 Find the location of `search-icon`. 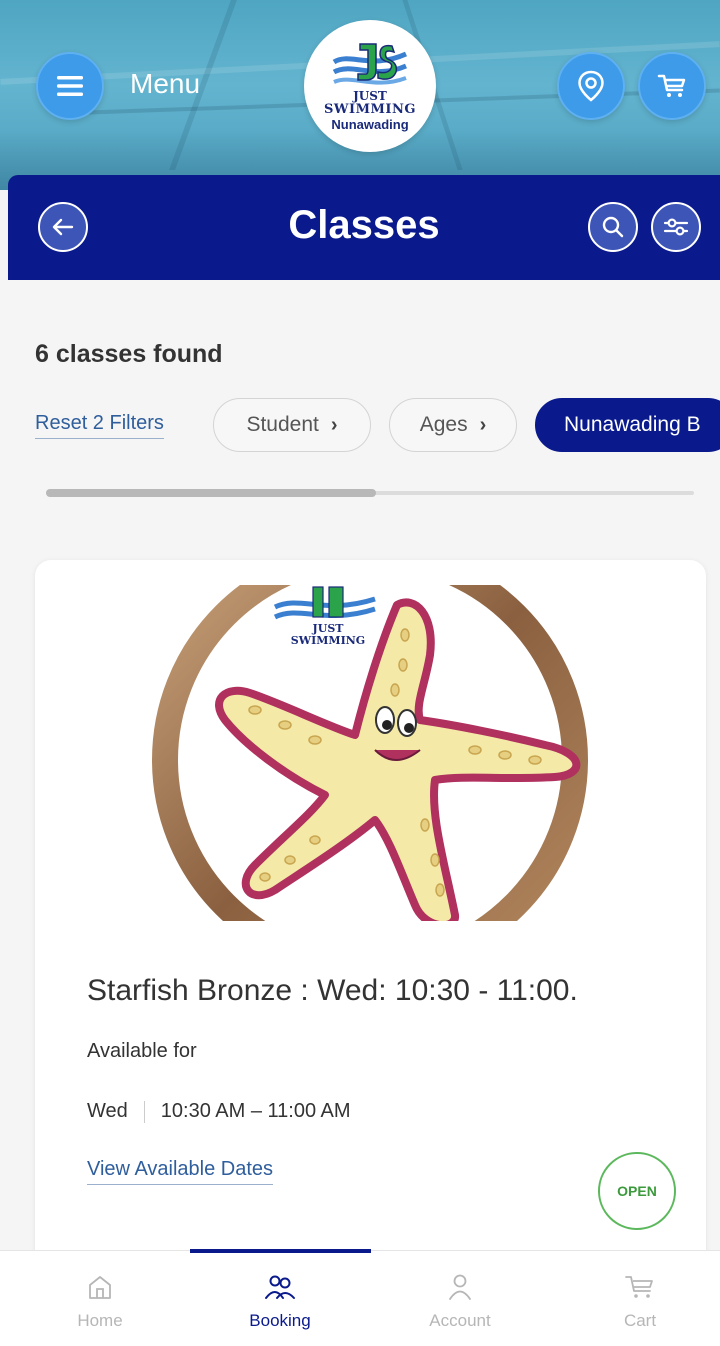

search-icon is located at coordinates (613, 227).